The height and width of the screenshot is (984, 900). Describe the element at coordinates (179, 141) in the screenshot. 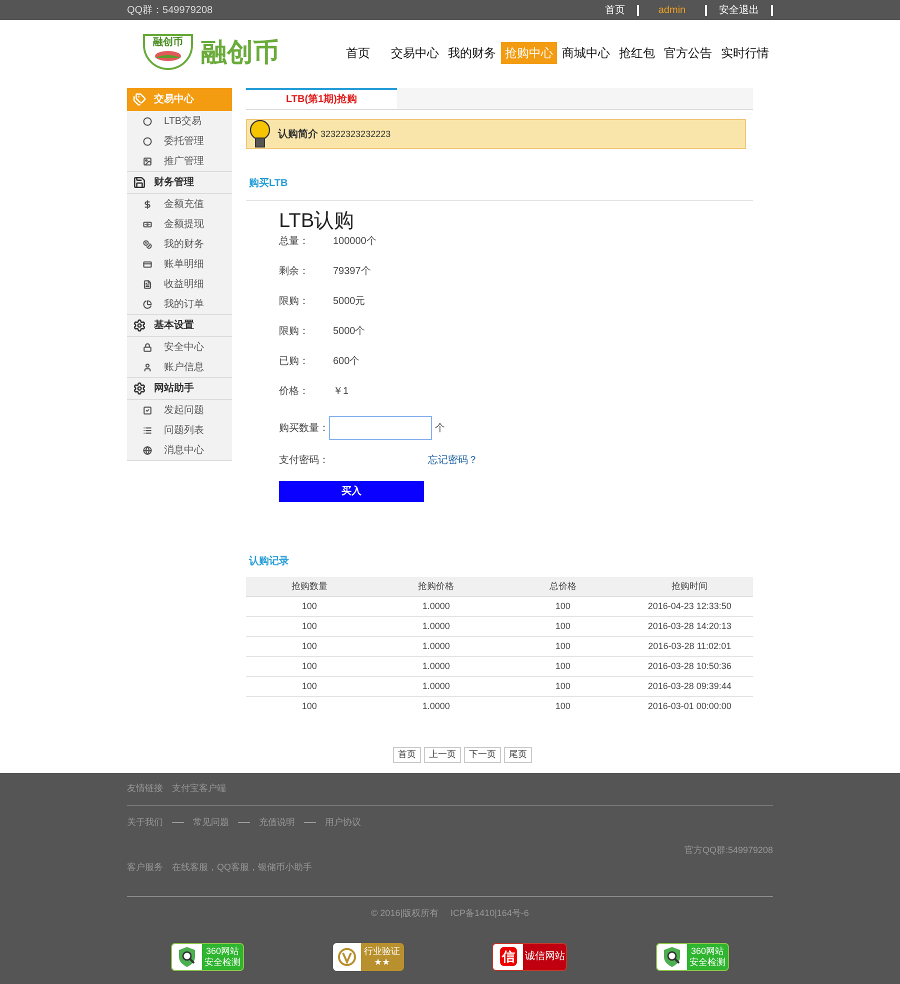

I see `sidebar-item: 委托管理` at that location.